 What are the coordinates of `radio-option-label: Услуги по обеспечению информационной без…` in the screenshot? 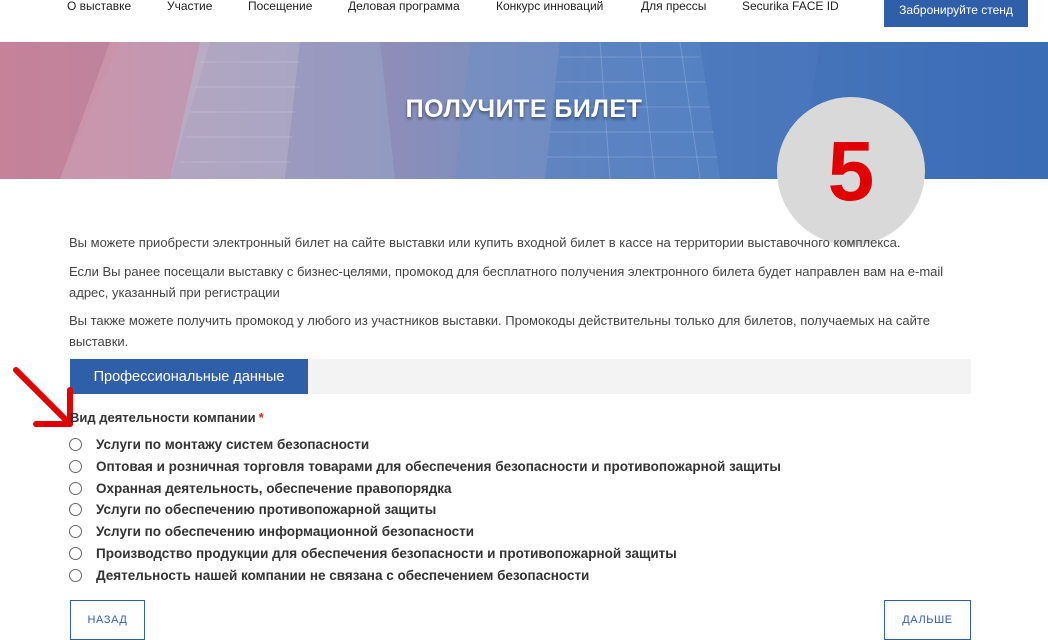 It's located at (285, 531).